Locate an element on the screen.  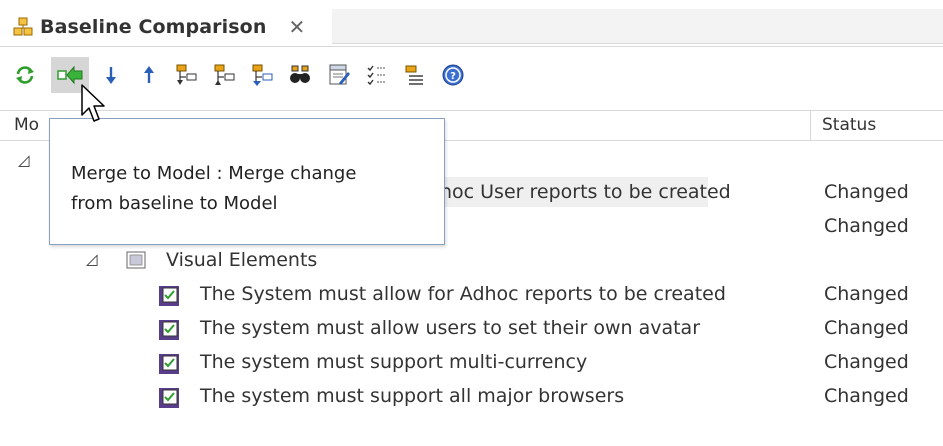
tree-filter-icon is located at coordinates (262, 75).